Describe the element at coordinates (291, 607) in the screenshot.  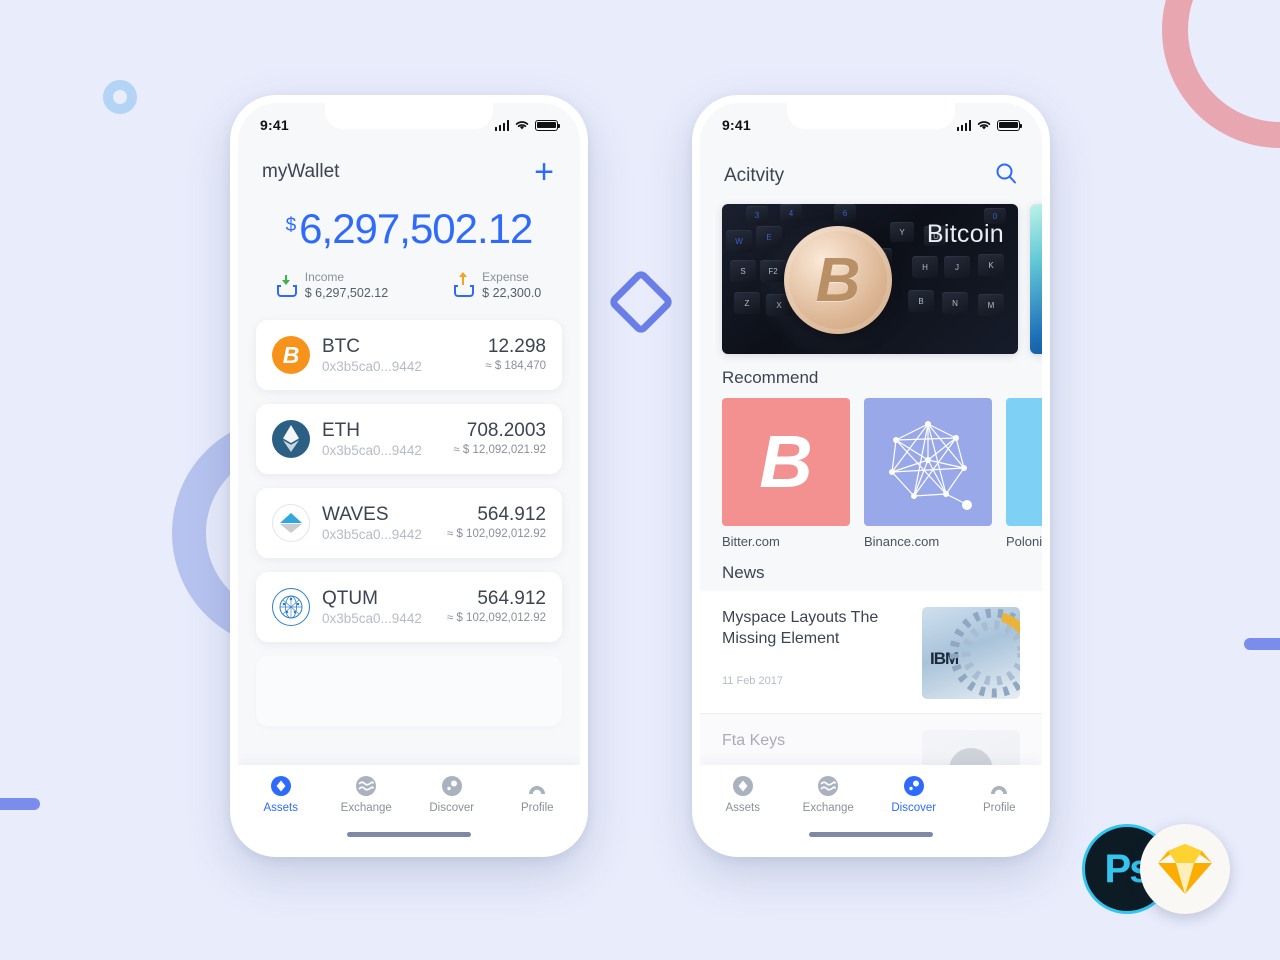
I see `qtum-coin-icon` at that location.